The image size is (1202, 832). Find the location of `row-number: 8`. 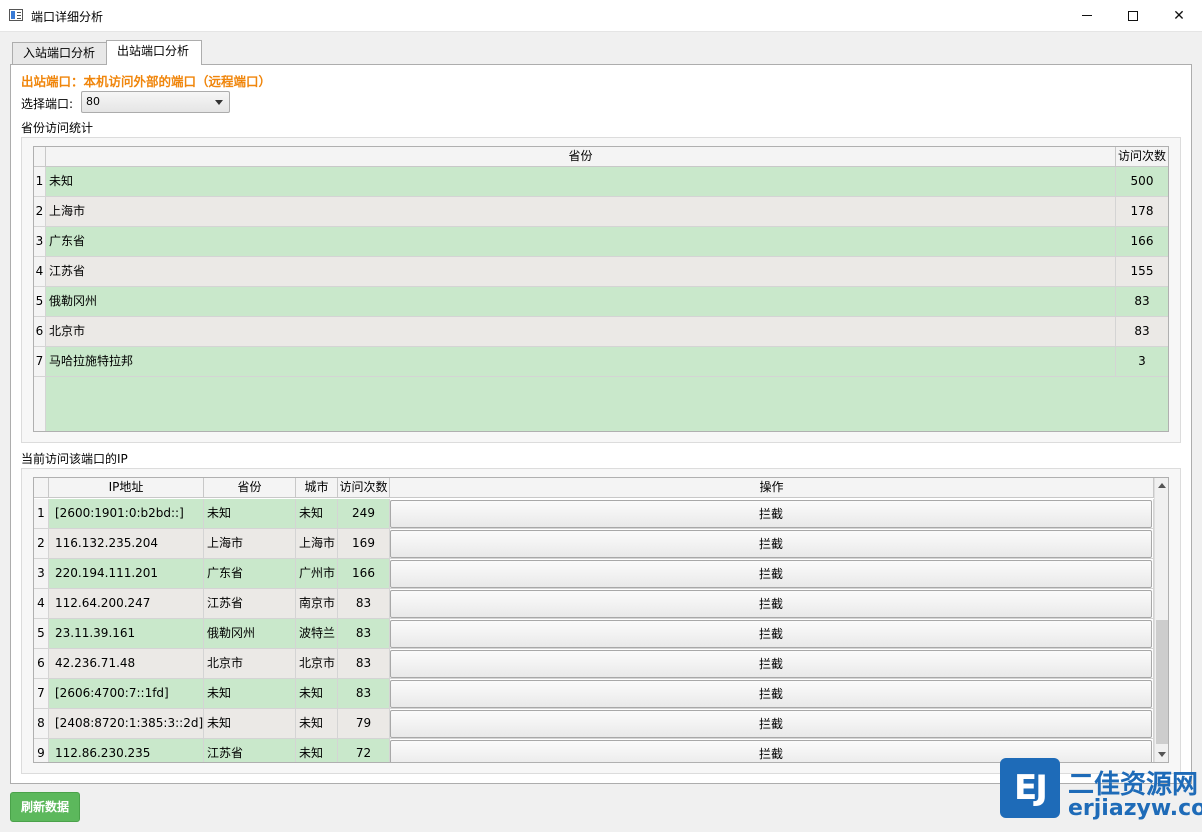

row-number: 8 is located at coordinates (41, 724).